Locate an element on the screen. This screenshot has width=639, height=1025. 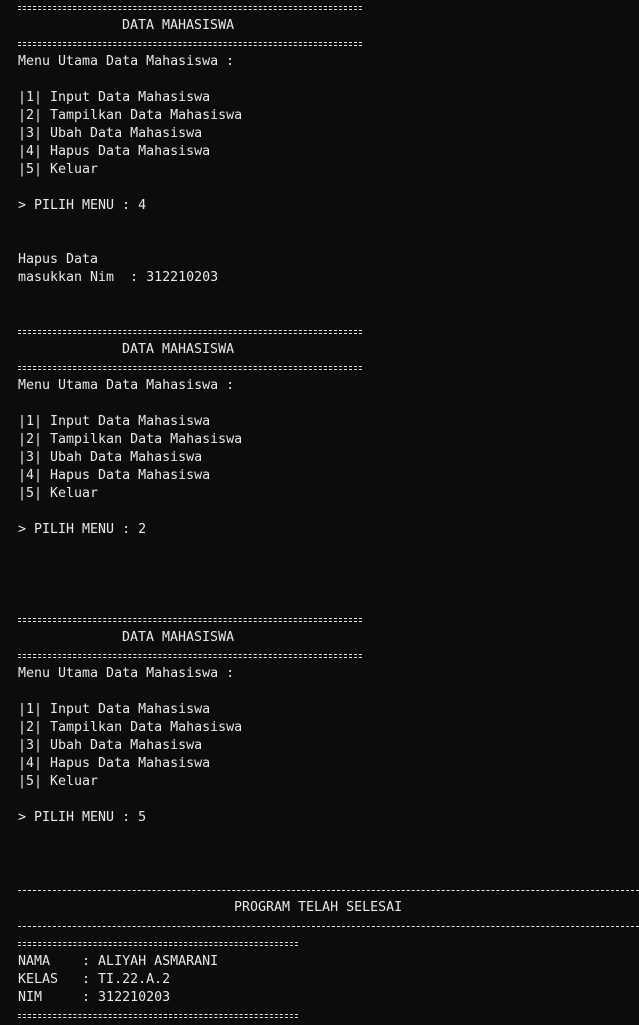
student-name: NAMA : ALIYAH ASMARANI is located at coordinates (118, 961).